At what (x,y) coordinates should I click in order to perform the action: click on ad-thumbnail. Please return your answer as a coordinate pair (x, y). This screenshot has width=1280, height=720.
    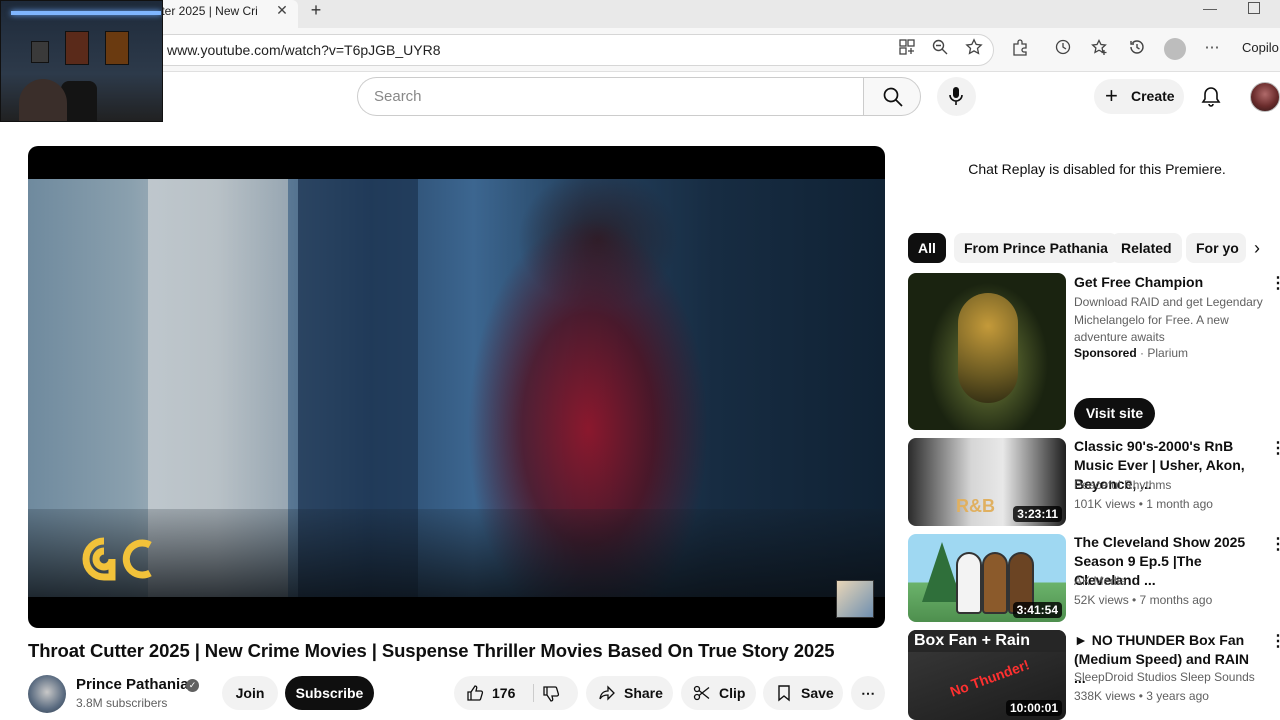
    Looking at the image, I should click on (987, 351).